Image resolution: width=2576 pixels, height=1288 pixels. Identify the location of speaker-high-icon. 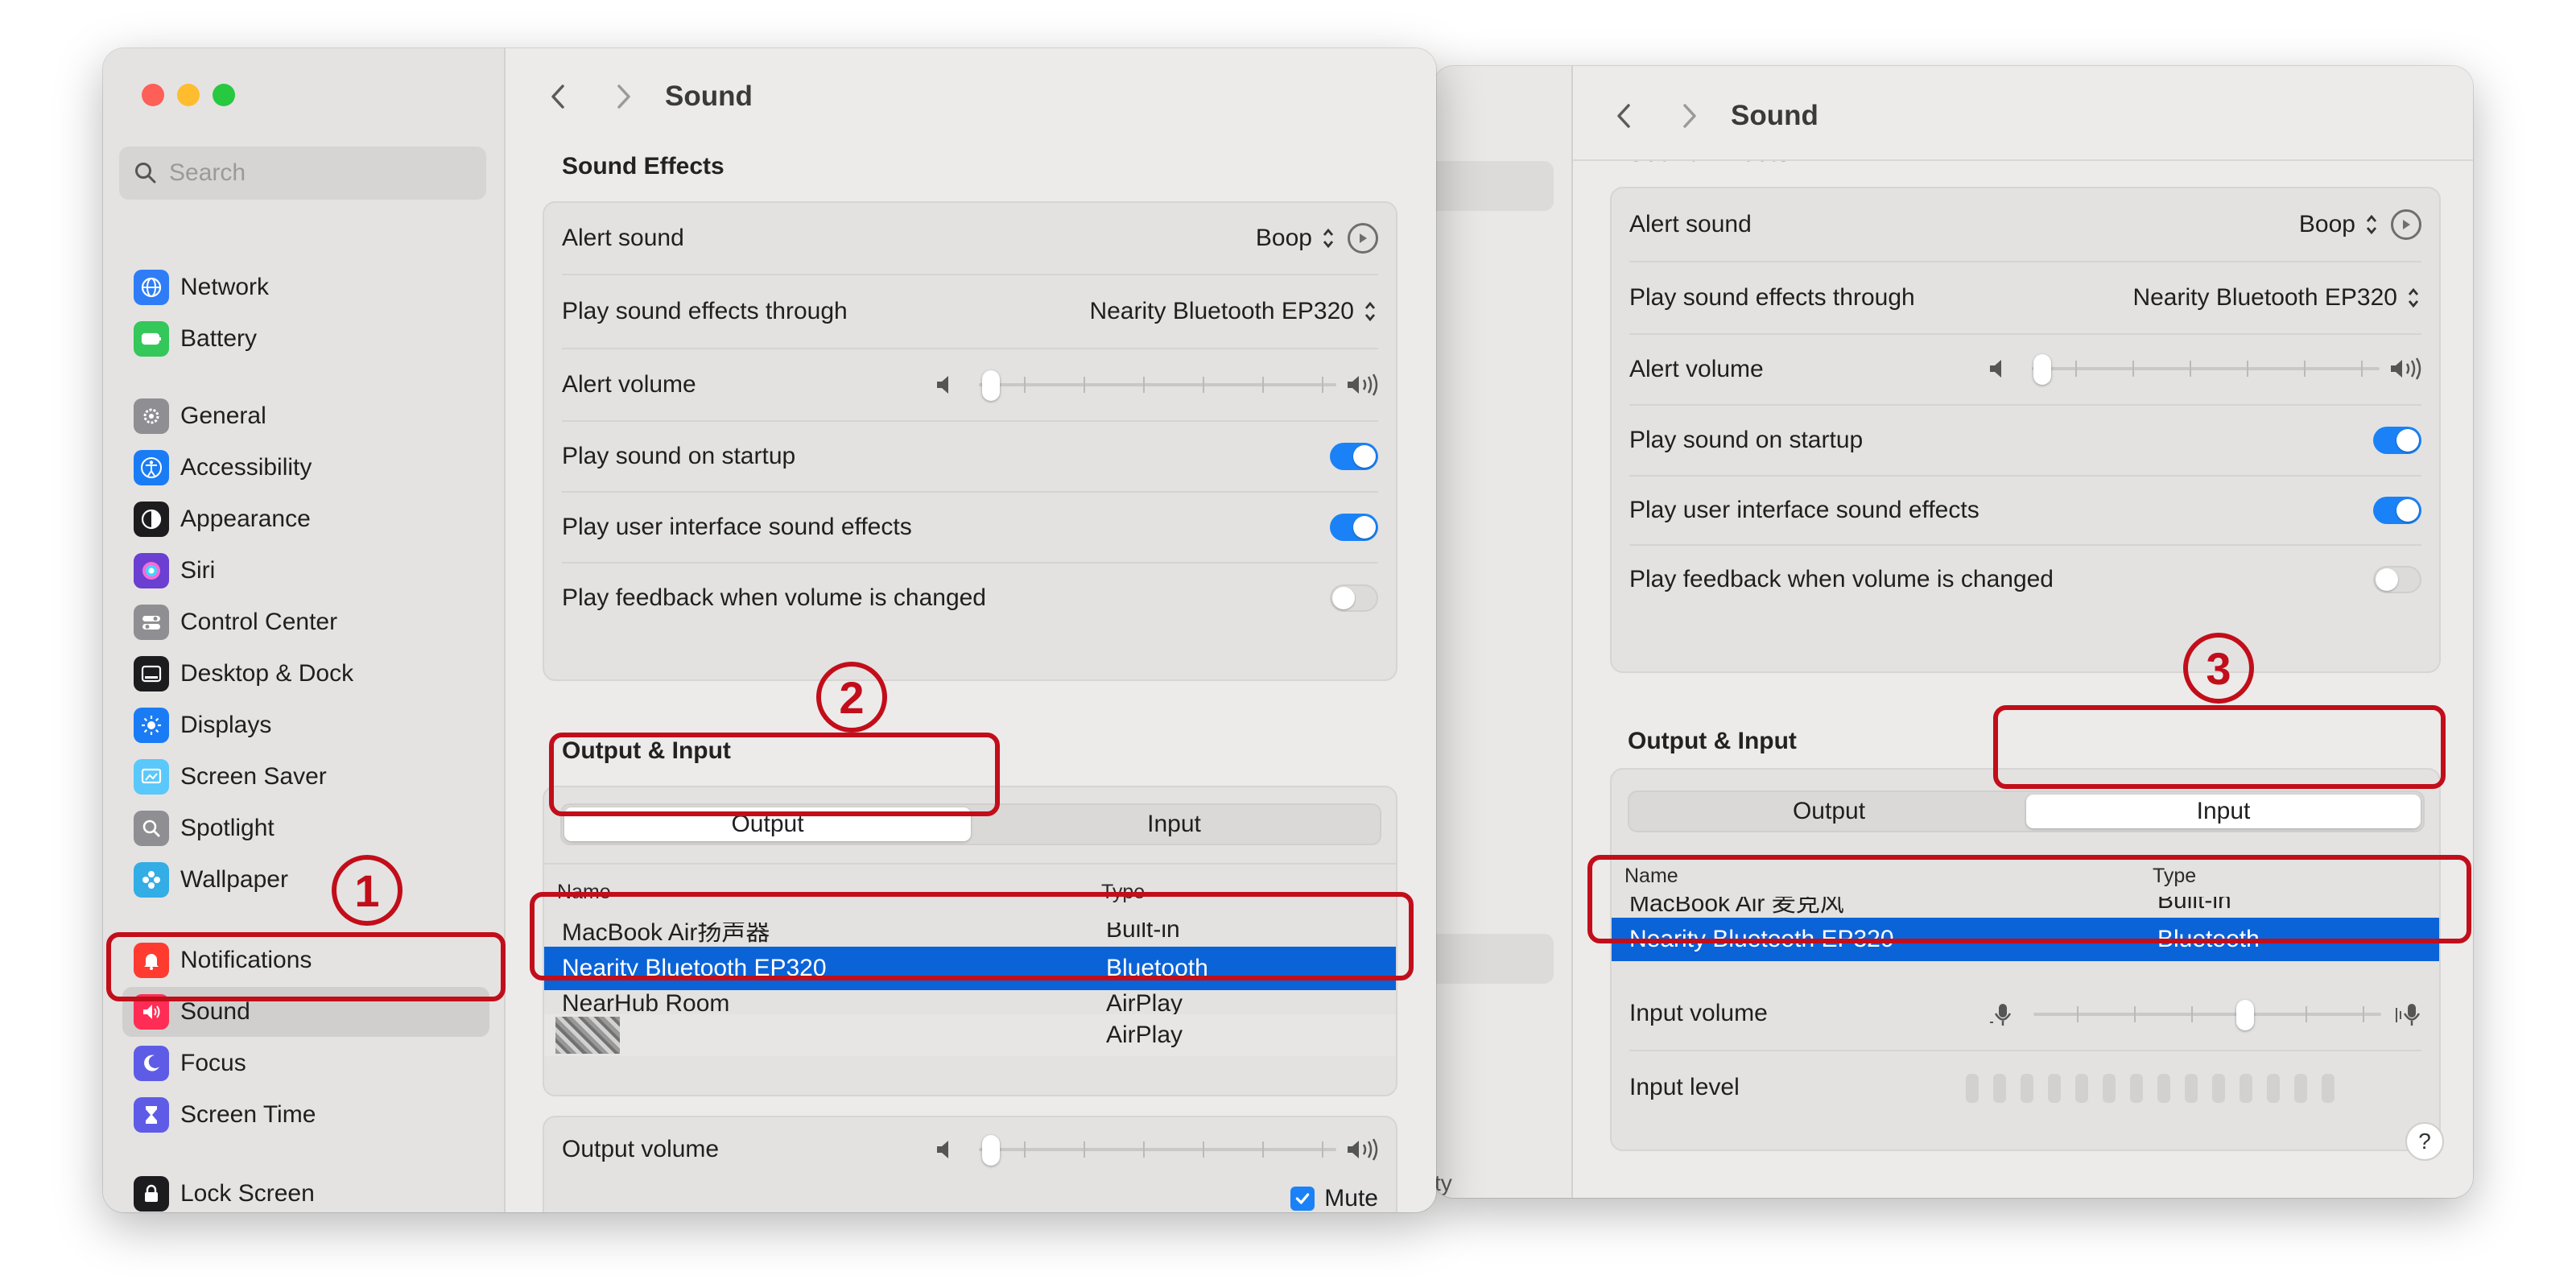
(2406, 368).